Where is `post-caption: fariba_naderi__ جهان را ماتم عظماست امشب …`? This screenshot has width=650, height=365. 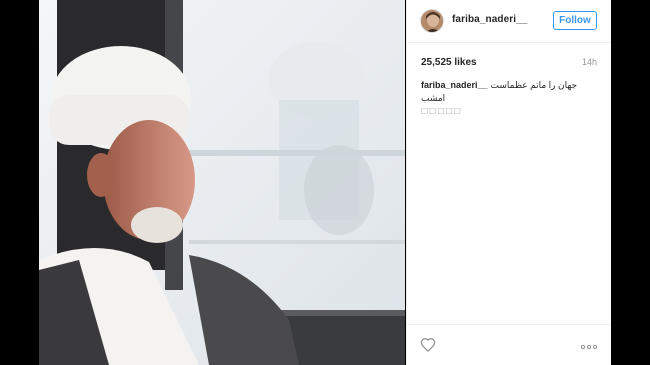
post-caption: fariba_naderi__ جهان را ماتم عظماست امشب … is located at coordinates (511, 98).